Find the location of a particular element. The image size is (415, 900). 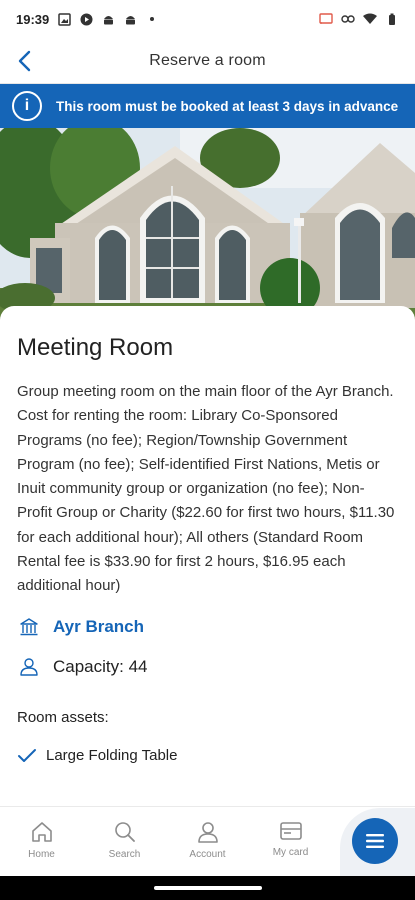

nav-my-card: My card is located at coordinates (290, 841).